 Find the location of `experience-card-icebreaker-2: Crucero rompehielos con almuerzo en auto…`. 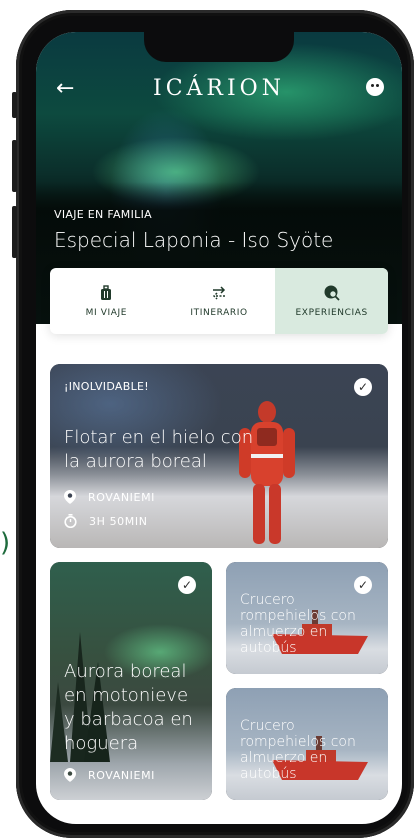

experience-card-icebreaker-2: Crucero rompehielos con almuerzo en auto… is located at coordinates (307, 744).